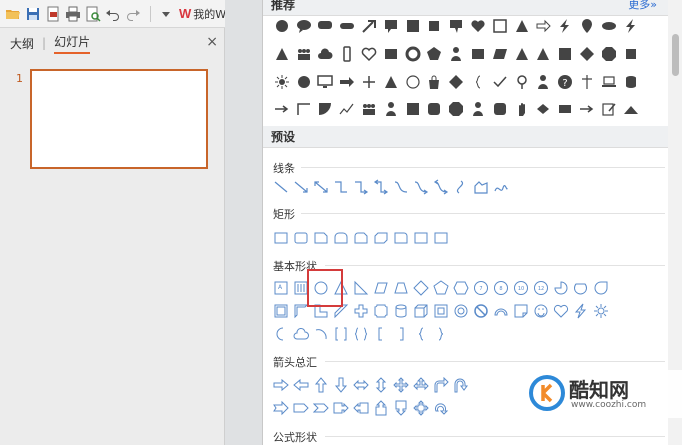 The height and width of the screenshot is (445, 682). Describe the element at coordinates (321, 187) in the screenshot. I see `double-arrow-line-shape` at that location.